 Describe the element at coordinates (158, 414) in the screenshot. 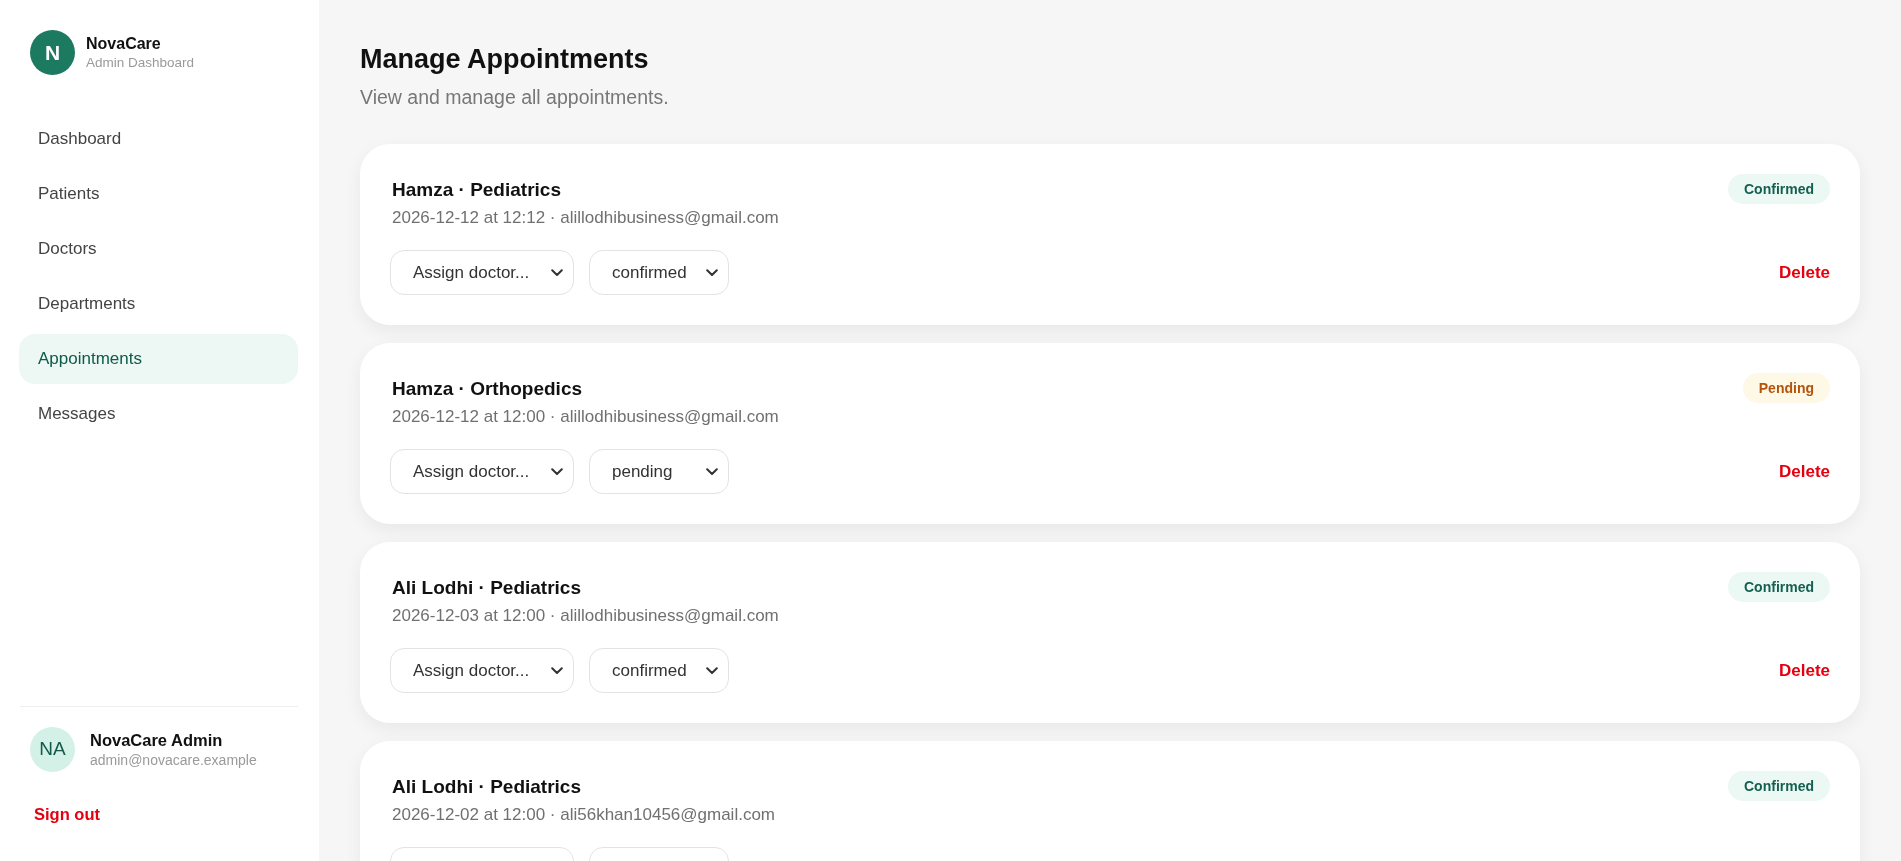

I see `nav-link: Messages` at that location.